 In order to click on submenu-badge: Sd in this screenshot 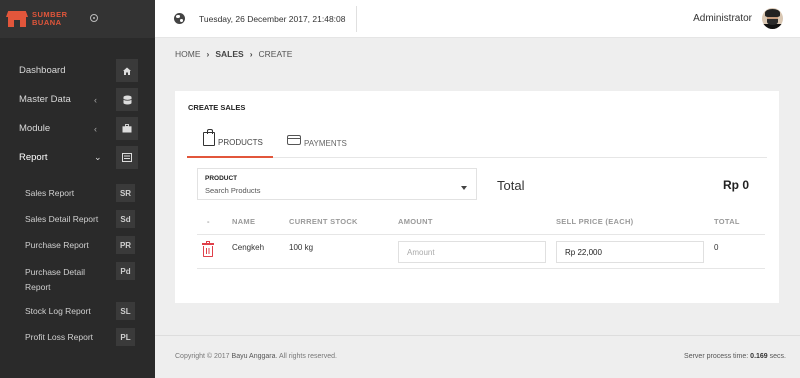, I will do `click(125, 219)`.